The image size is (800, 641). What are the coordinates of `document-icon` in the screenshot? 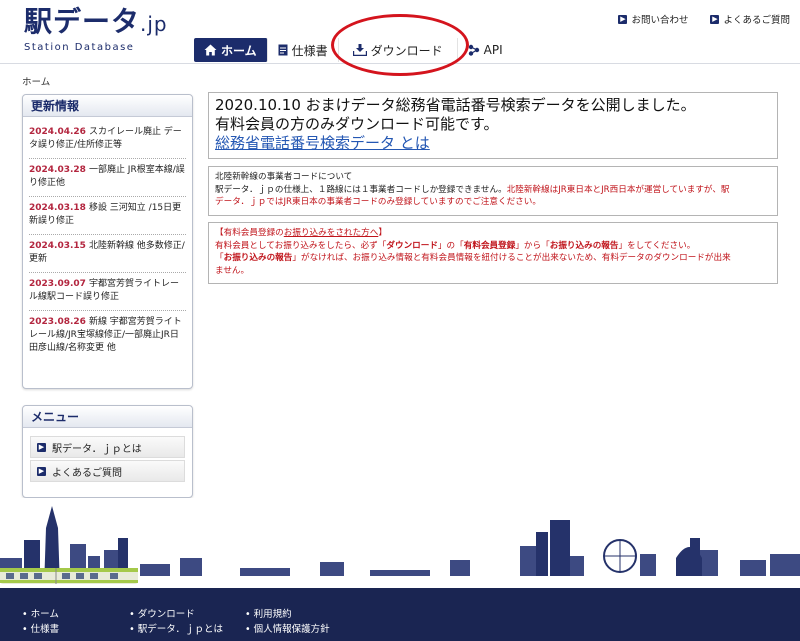 It's located at (283, 50).